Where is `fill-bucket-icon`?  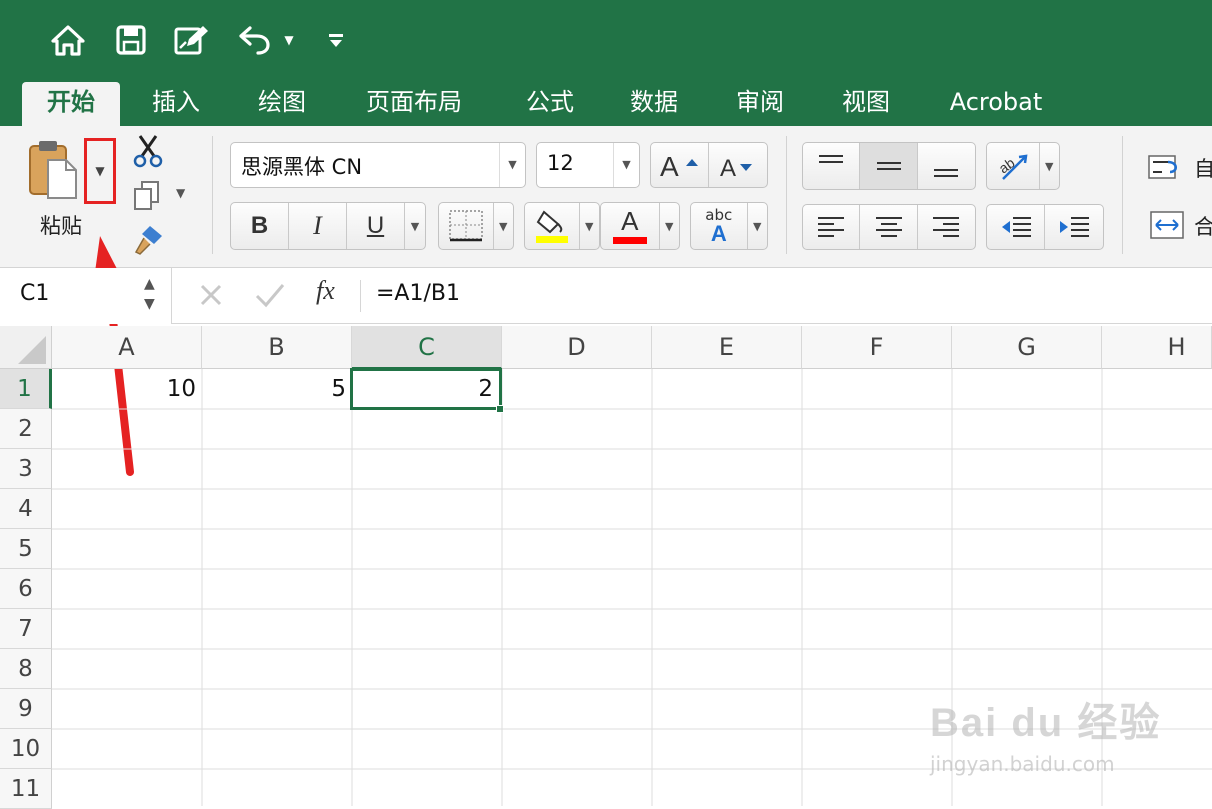
fill-bucket-icon is located at coordinates (551, 226).